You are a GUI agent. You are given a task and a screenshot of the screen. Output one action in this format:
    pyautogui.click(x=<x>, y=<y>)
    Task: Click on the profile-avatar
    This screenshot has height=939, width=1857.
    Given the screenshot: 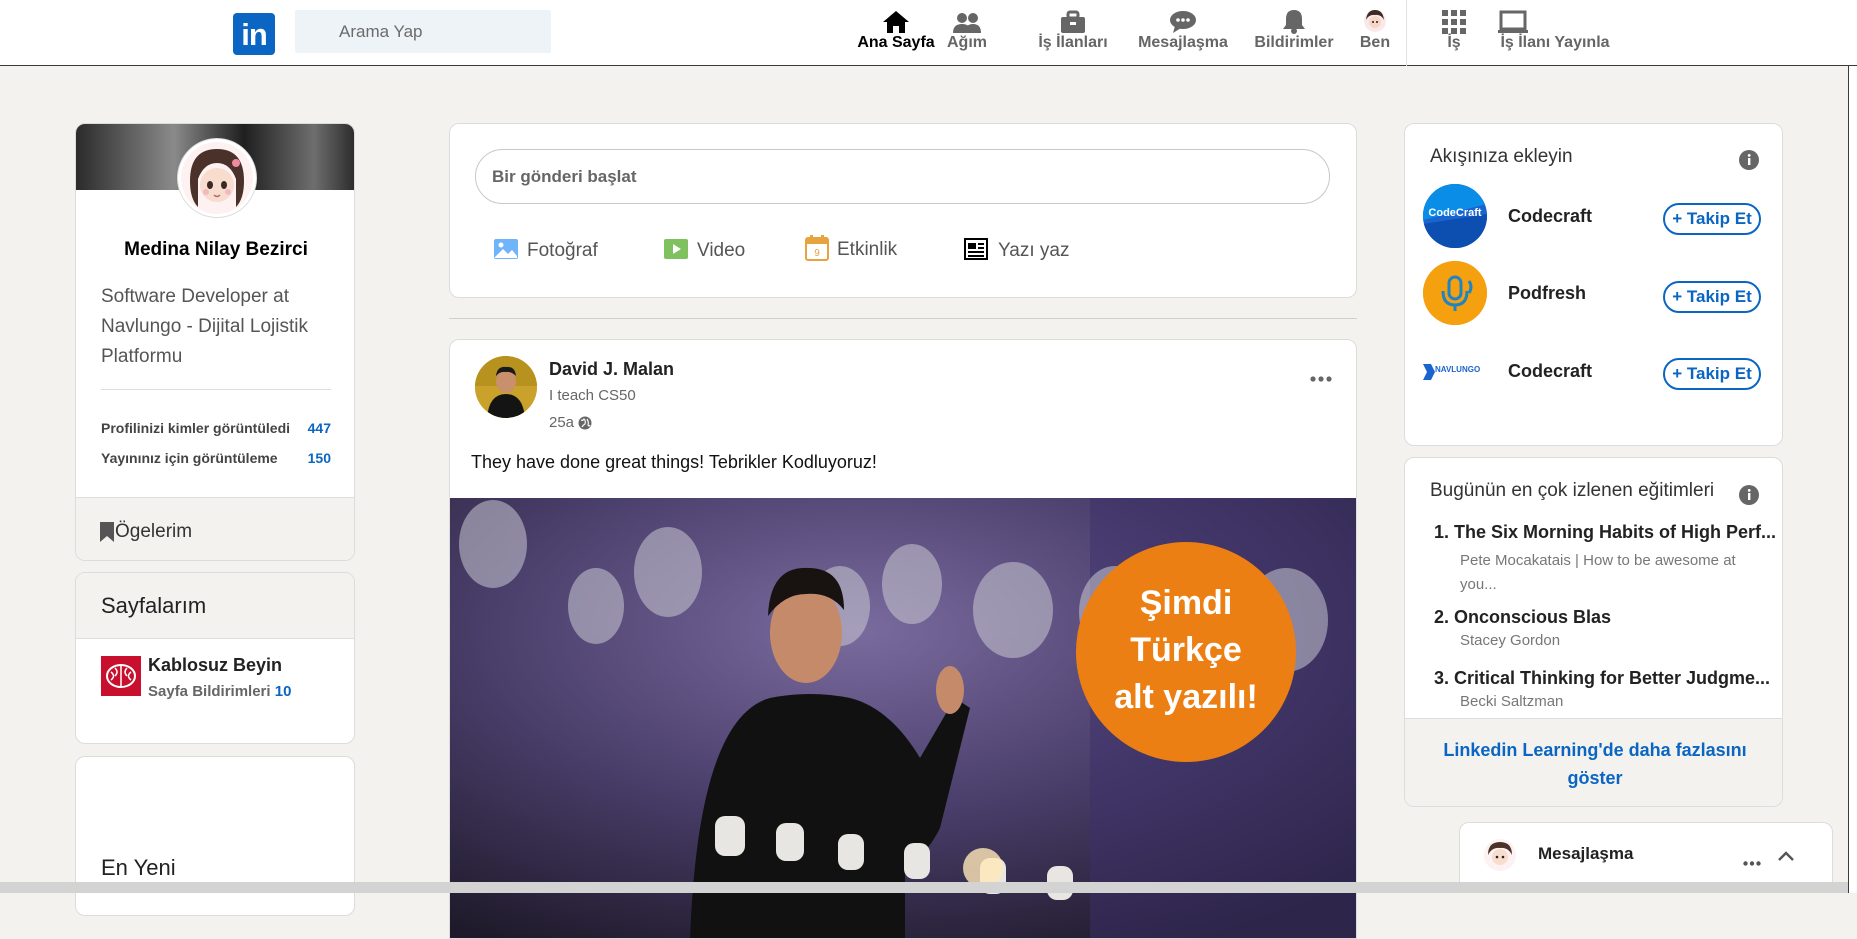 What is the action you would take?
    pyautogui.click(x=217, y=178)
    